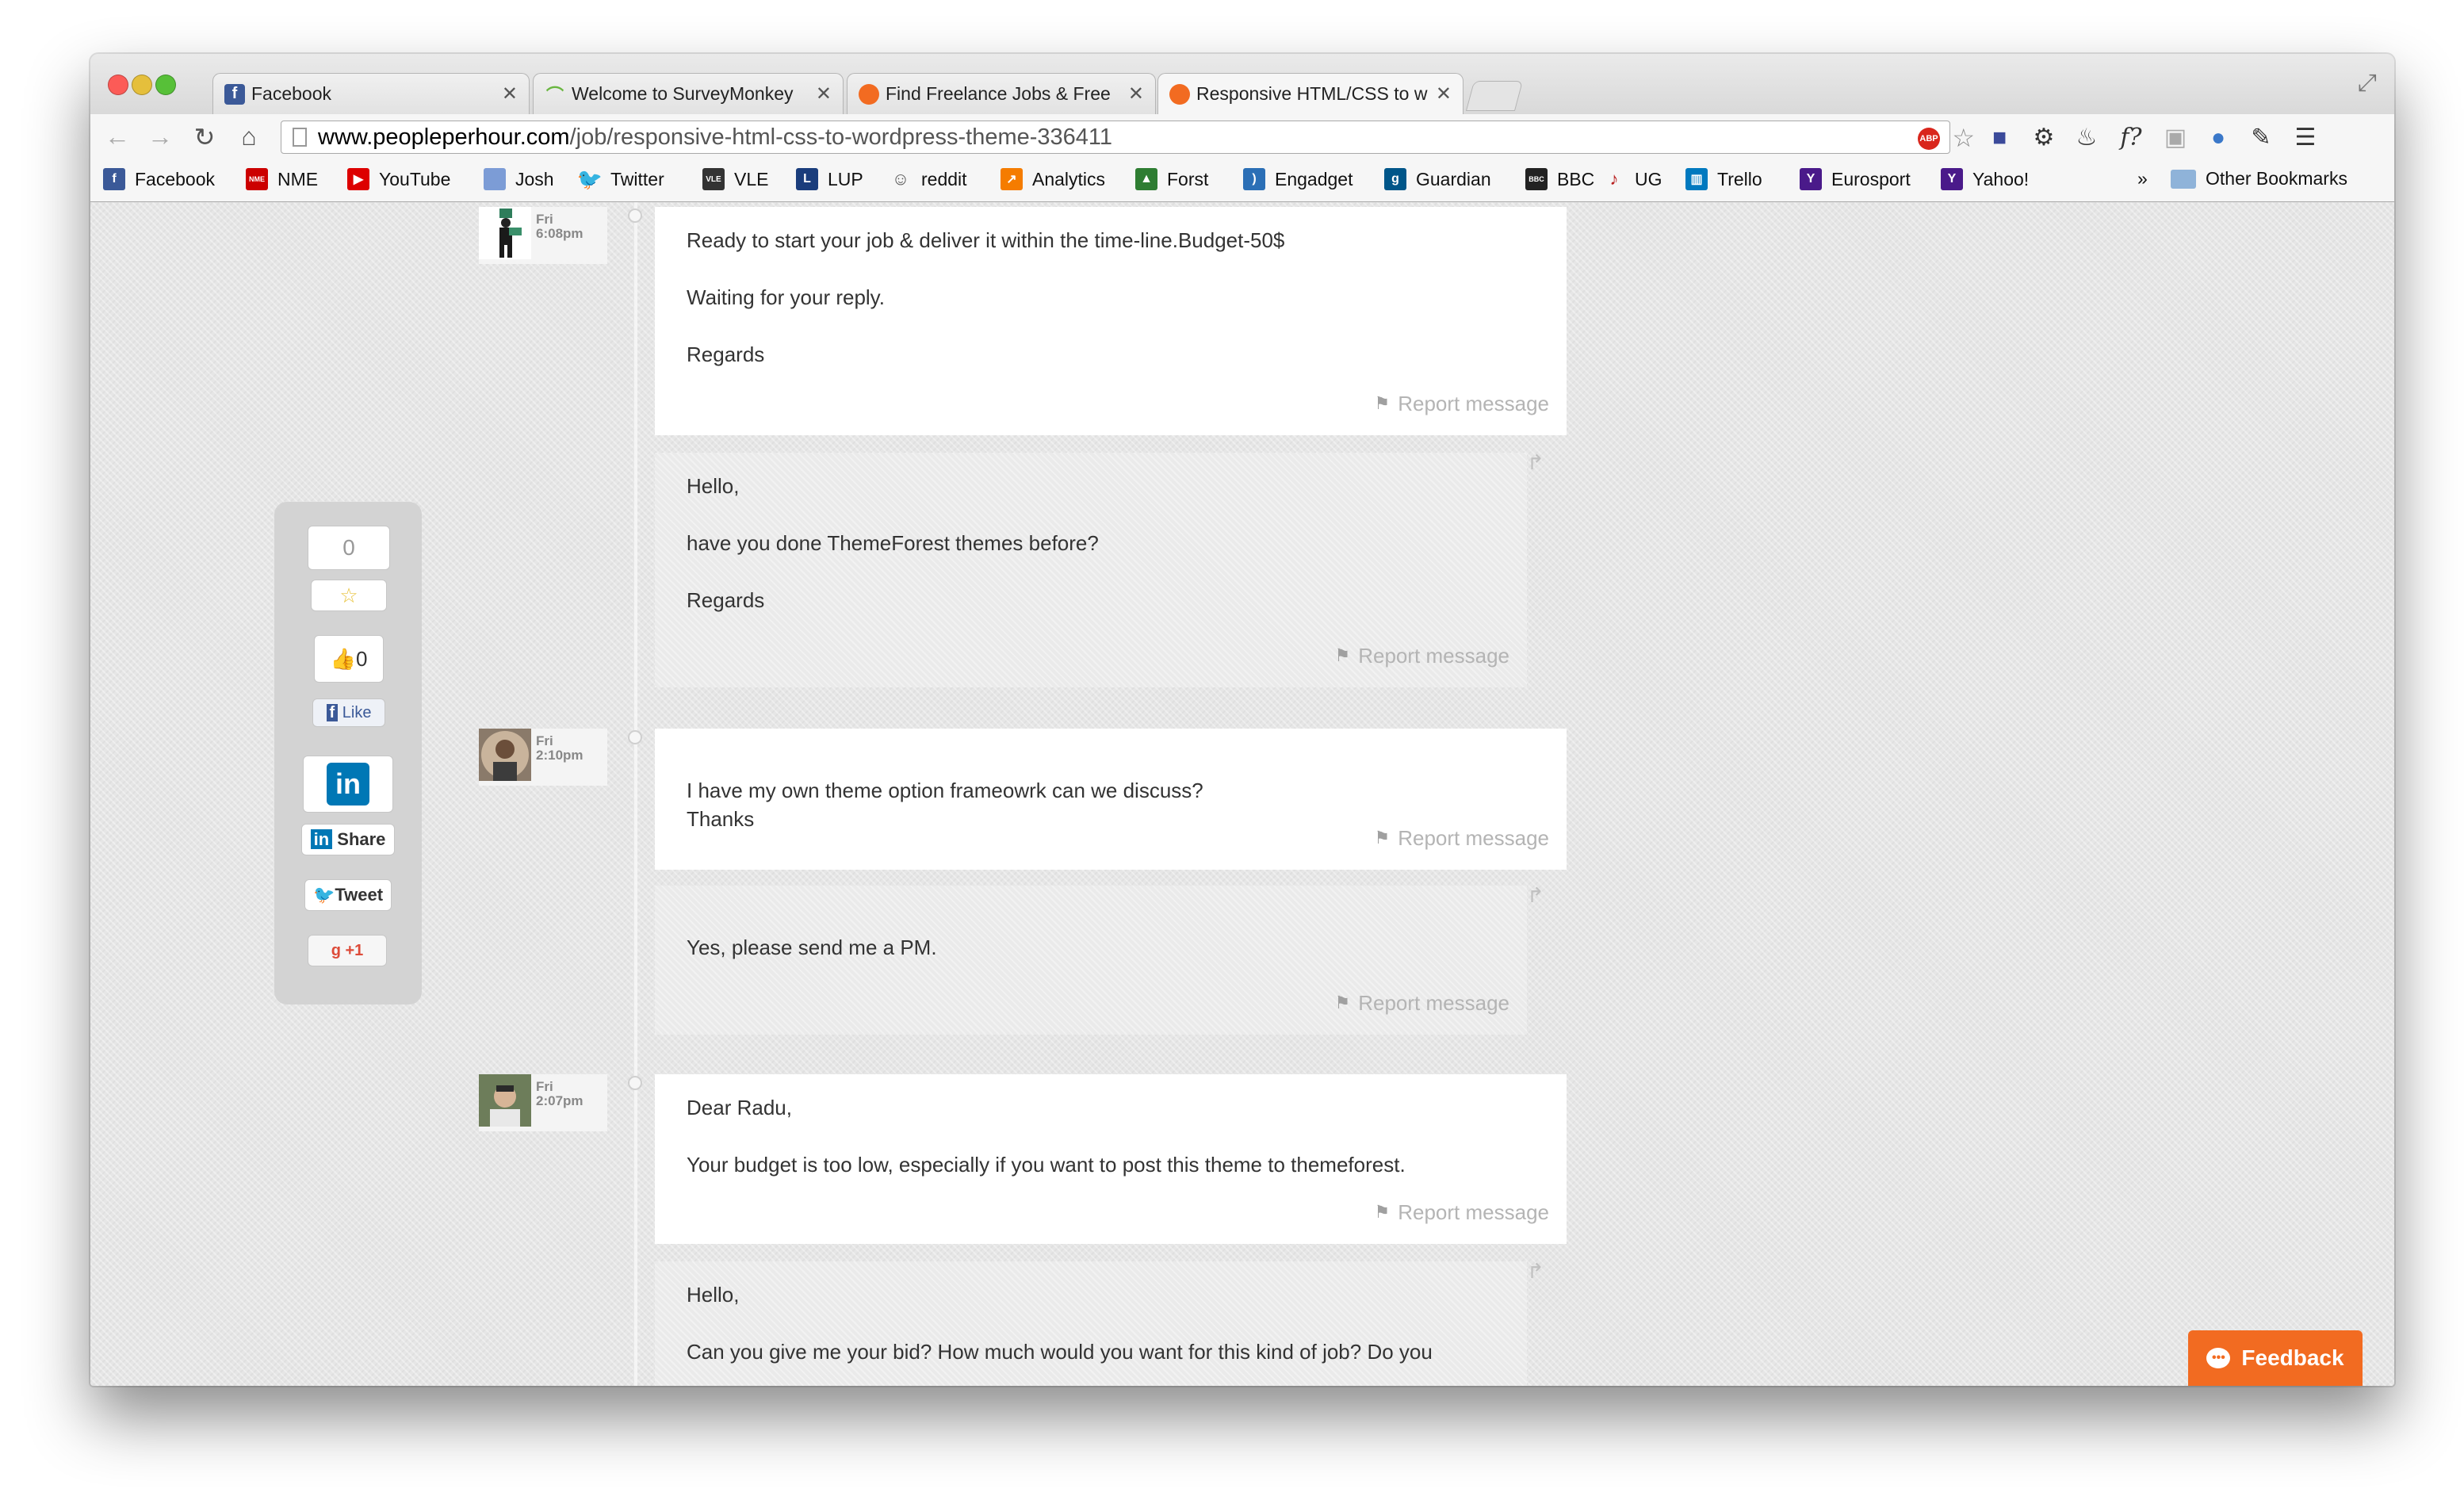  I want to click on rating-count-box: 0, so click(349, 548).